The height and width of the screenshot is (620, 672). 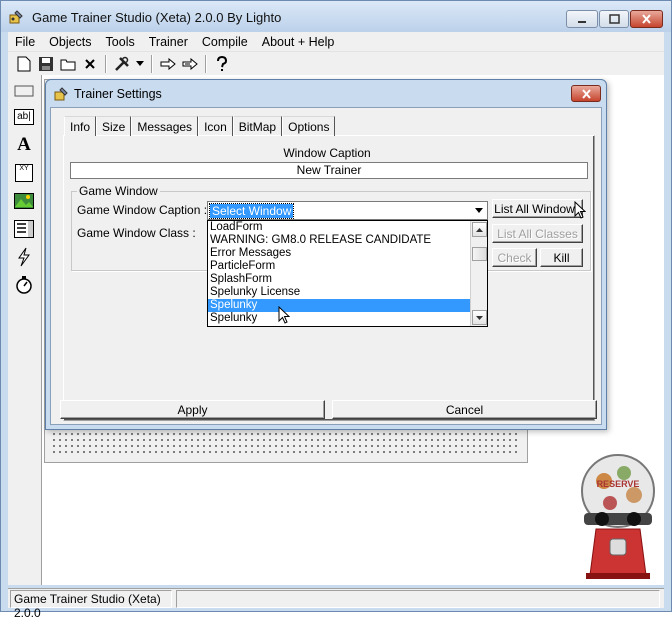 I want to click on tab-options: Options, so click(x=309, y=126).